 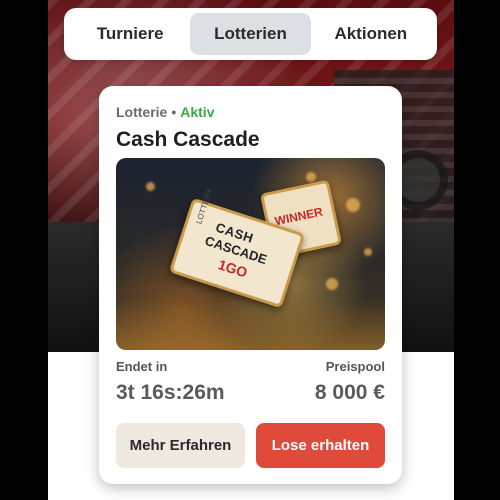 I want to click on prize-pool-value: 8 000 €, so click(x=349, y=392).